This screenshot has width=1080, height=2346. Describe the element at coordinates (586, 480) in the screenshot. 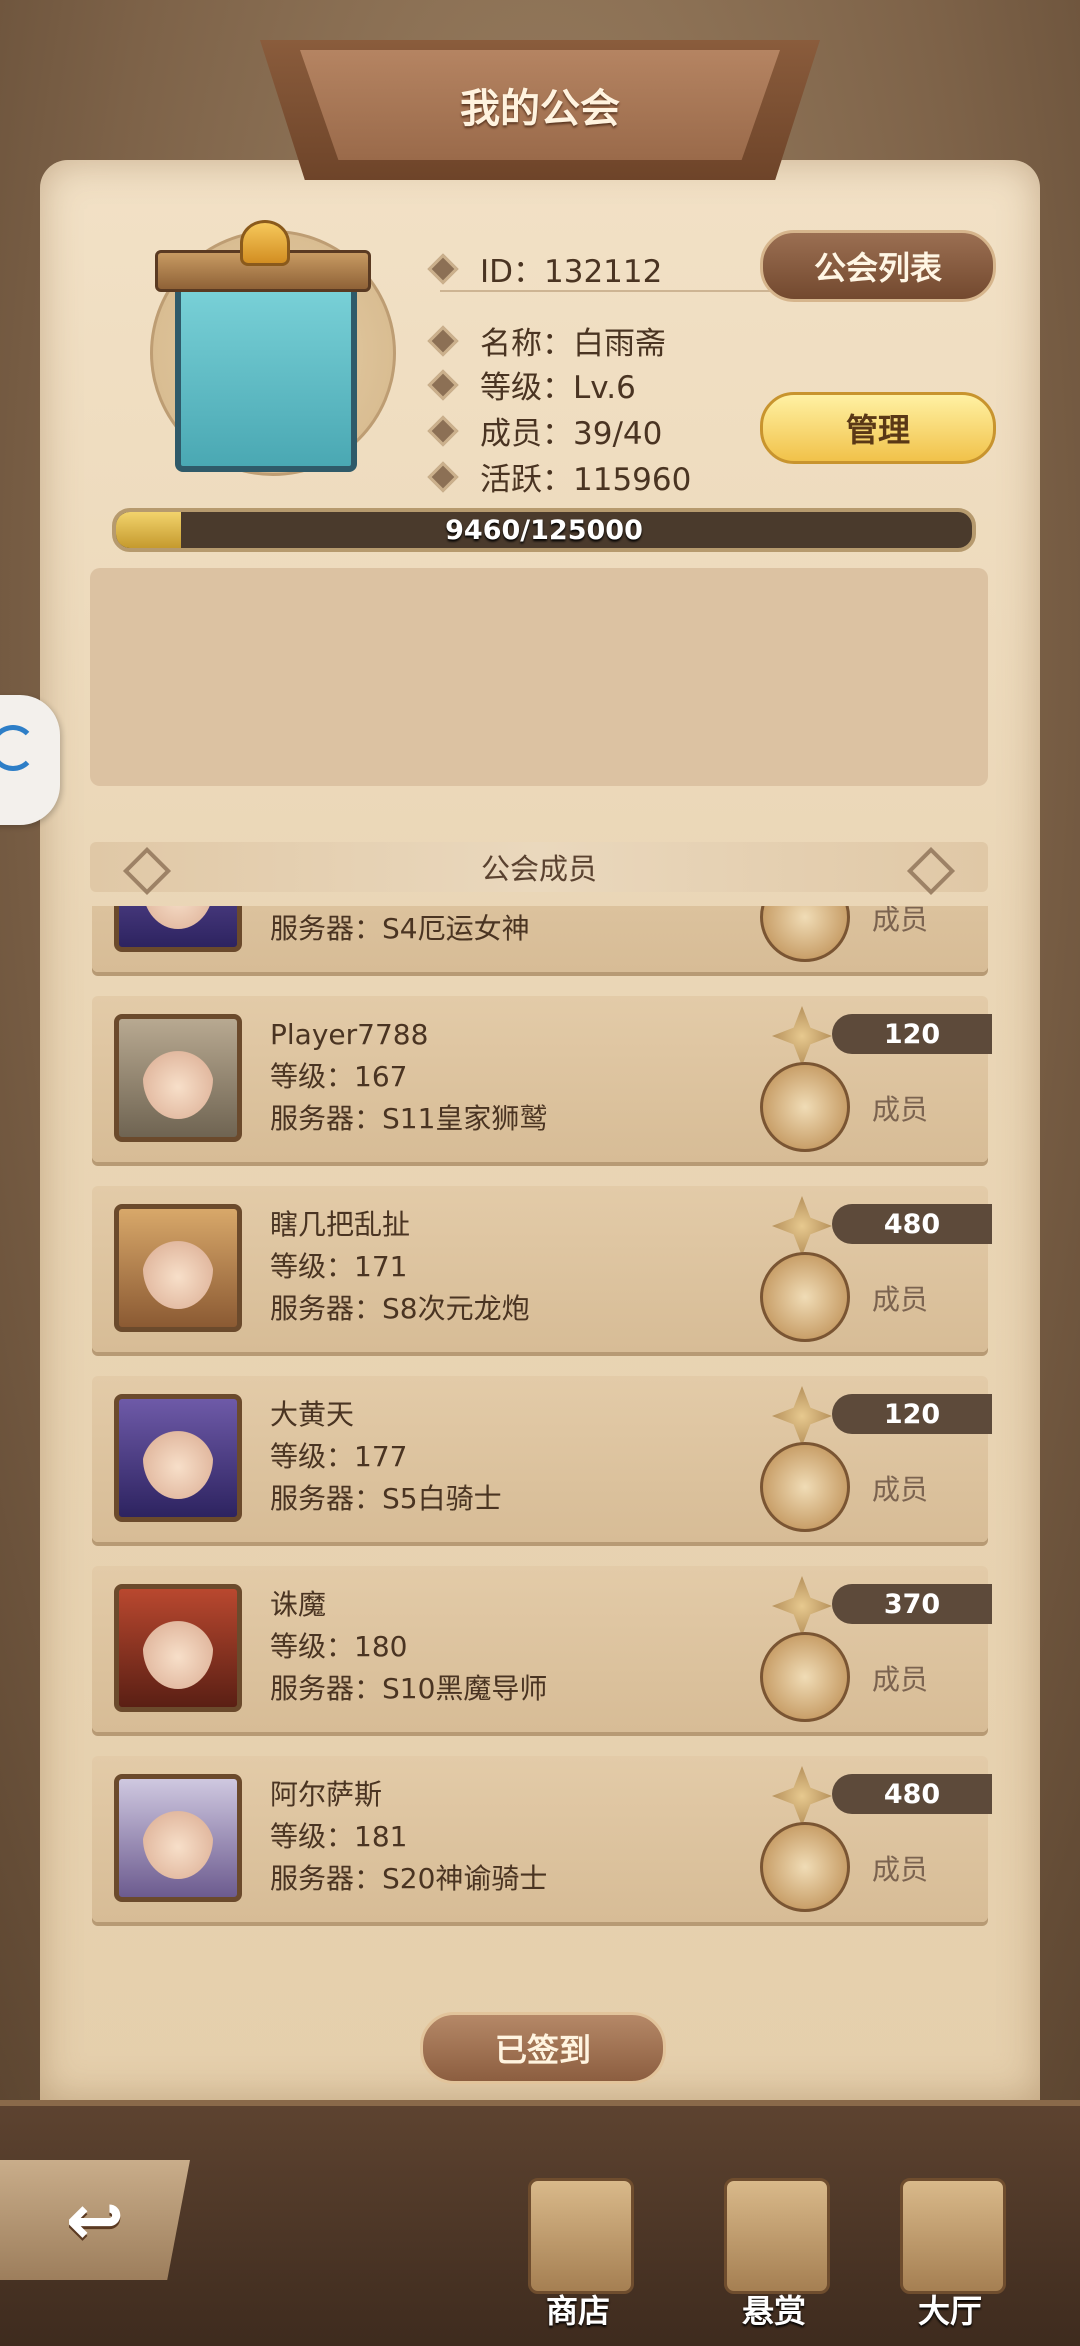

I see `guild-activity: 活跃：115960` at that location.